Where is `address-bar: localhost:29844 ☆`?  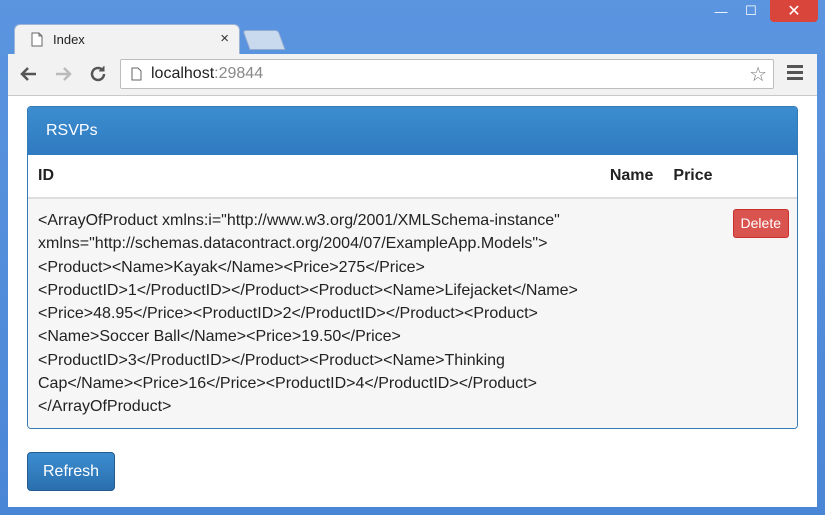 address-bar: localhost:29844 ☆ is located at coordinates (447, 74).